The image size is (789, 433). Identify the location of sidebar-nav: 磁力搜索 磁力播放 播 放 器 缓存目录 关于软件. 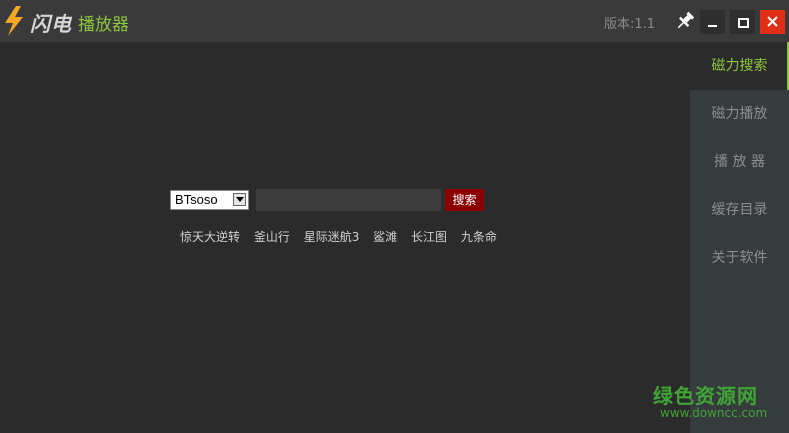
(739, 237).